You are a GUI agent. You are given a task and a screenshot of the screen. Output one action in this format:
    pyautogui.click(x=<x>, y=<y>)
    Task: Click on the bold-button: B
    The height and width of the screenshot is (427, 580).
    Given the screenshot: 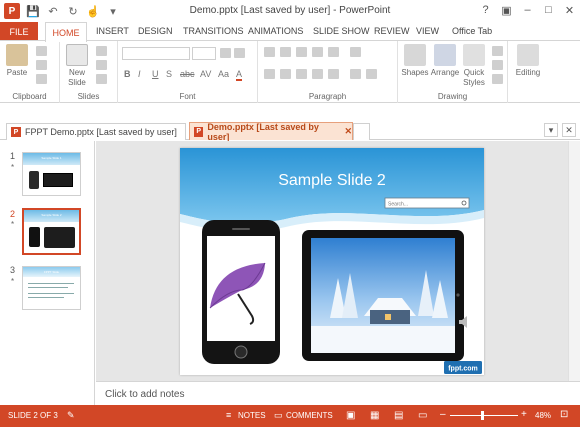 What is the action you would take?
    pyautogui.click(x=127, y=74)
    